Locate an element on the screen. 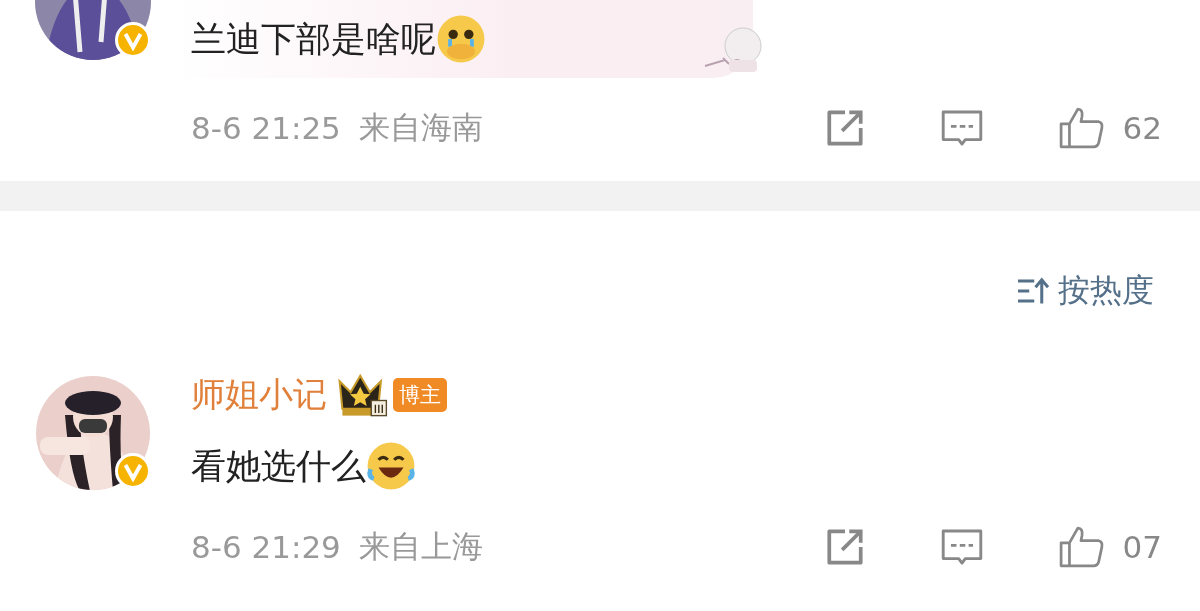  sort-button: 按热度 is located at coordinates (1085, 291).